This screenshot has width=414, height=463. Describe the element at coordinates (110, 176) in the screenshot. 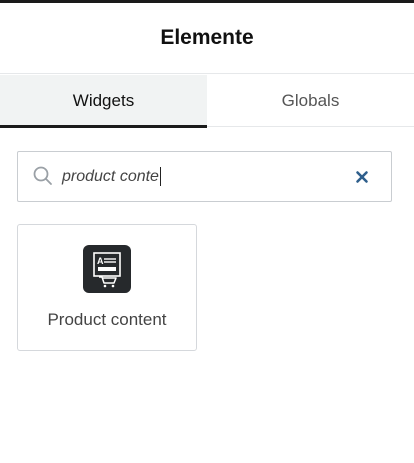

I see `search-value: product conte` at that location.